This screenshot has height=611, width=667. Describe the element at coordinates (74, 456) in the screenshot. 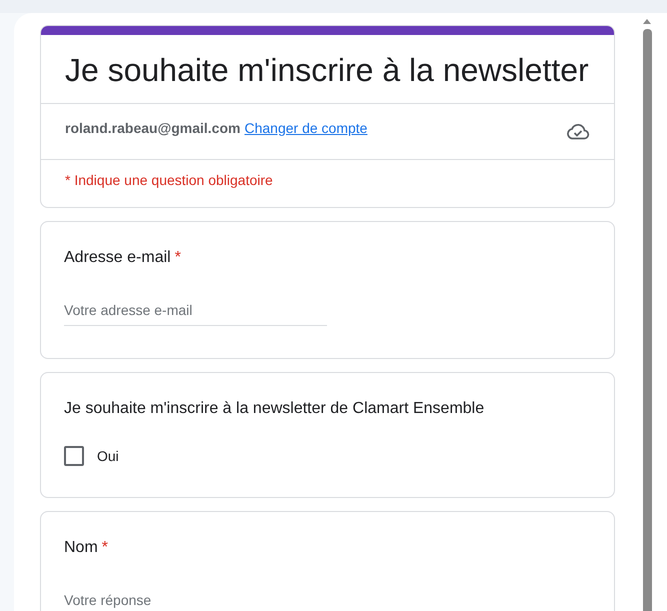

I see `checkbox` at that location.